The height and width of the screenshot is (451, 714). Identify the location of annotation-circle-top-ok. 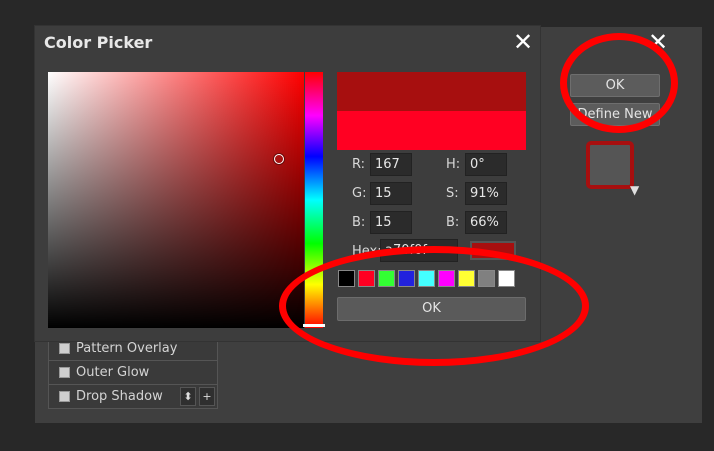
(619, 83).